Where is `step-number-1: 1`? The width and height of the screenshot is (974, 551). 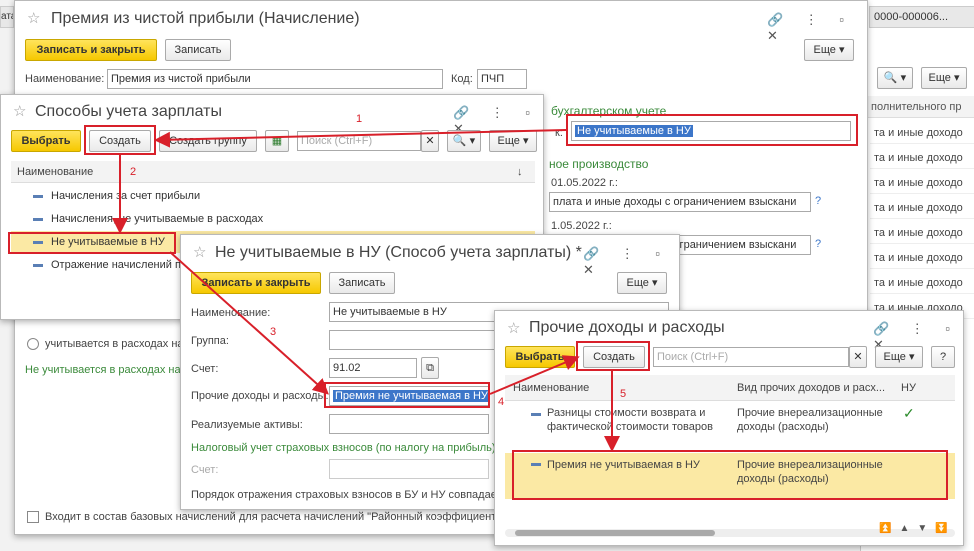 step-number-1: 1 is located at coordinates (359, 119).